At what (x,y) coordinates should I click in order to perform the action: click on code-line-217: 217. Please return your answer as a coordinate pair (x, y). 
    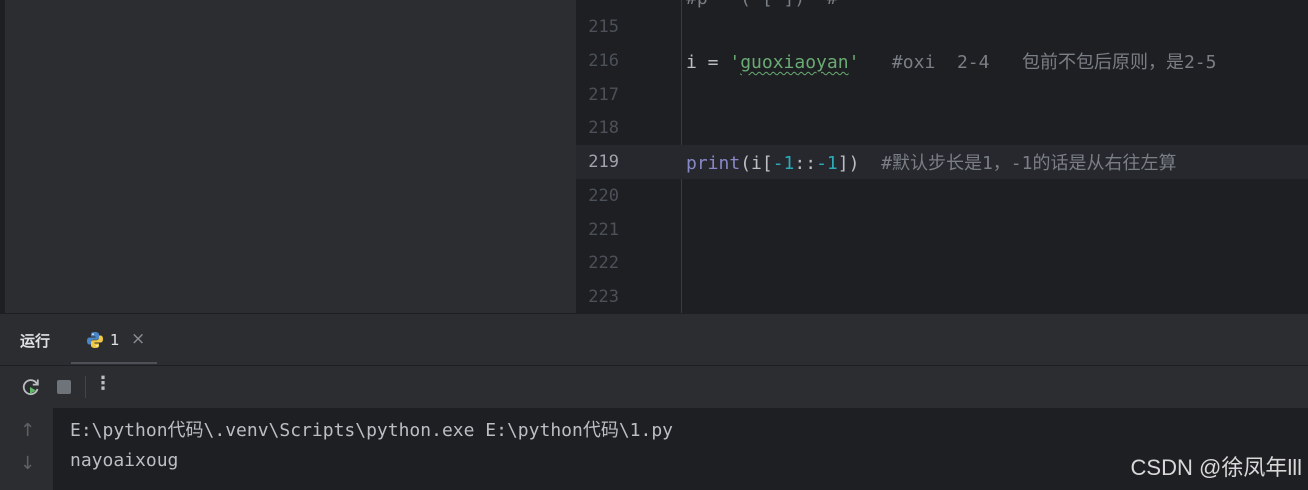
    Looking at the image, I should click on (942, 95).